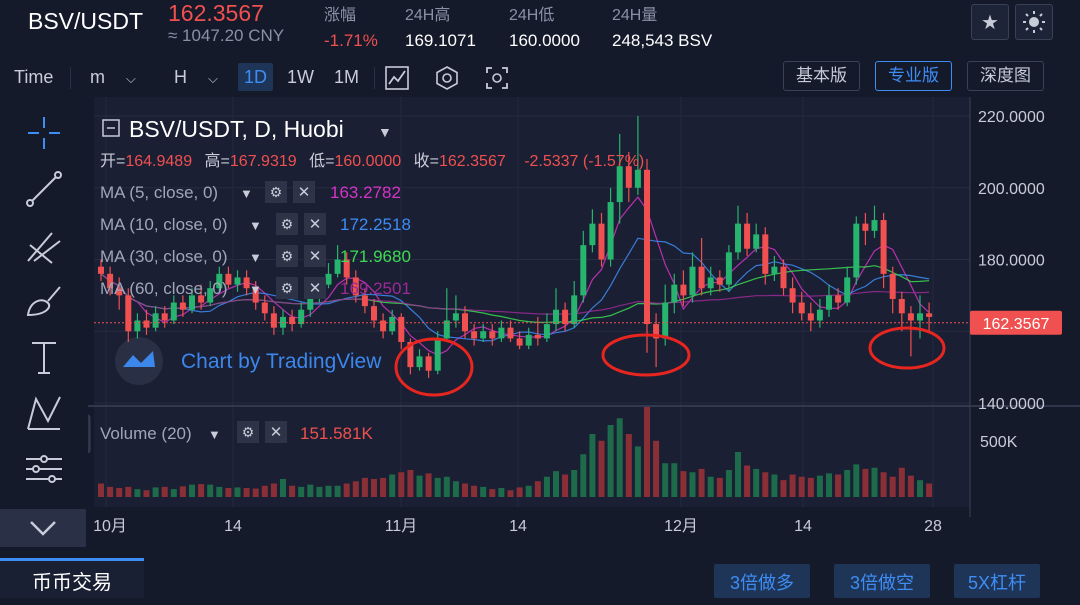 The width and height of the screenshot is (1080, 605). What do you see at coordinates (263, 161) in the screenshot?
I see `high-value: 167.9319` at bounding box center [263, 161].